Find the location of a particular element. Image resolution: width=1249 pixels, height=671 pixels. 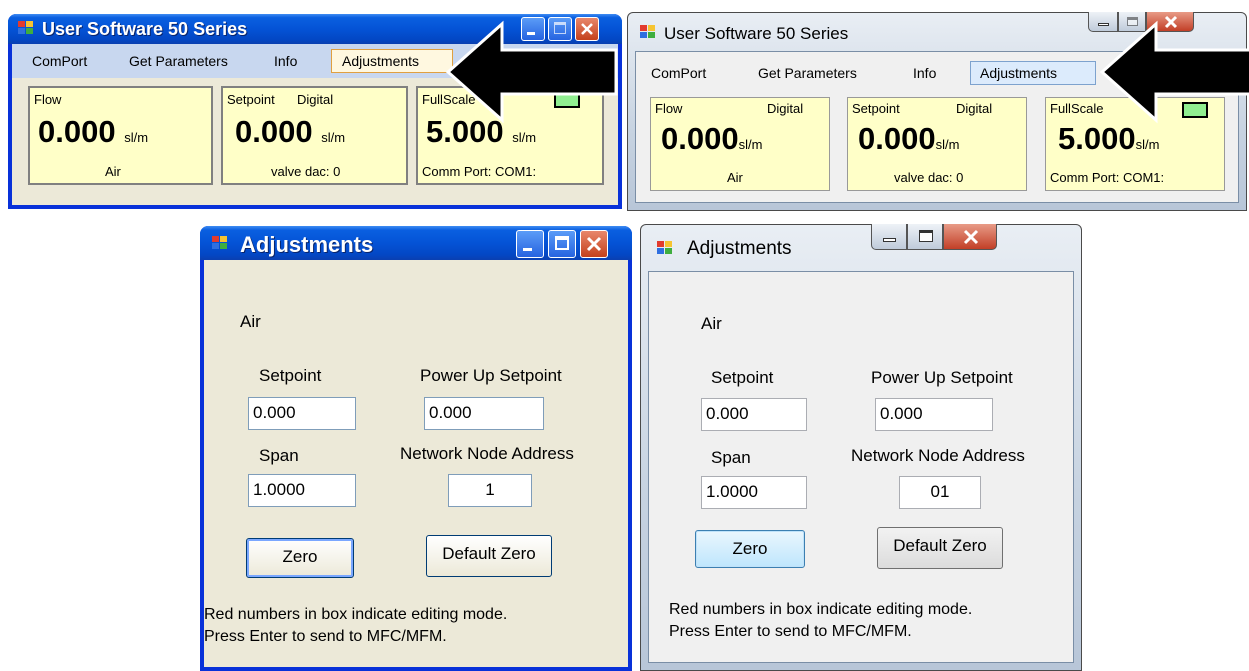

setpoint-panel: Setpoint Digital 0.000sl/m valve dac: 0 is located at coordinates (937, 144).